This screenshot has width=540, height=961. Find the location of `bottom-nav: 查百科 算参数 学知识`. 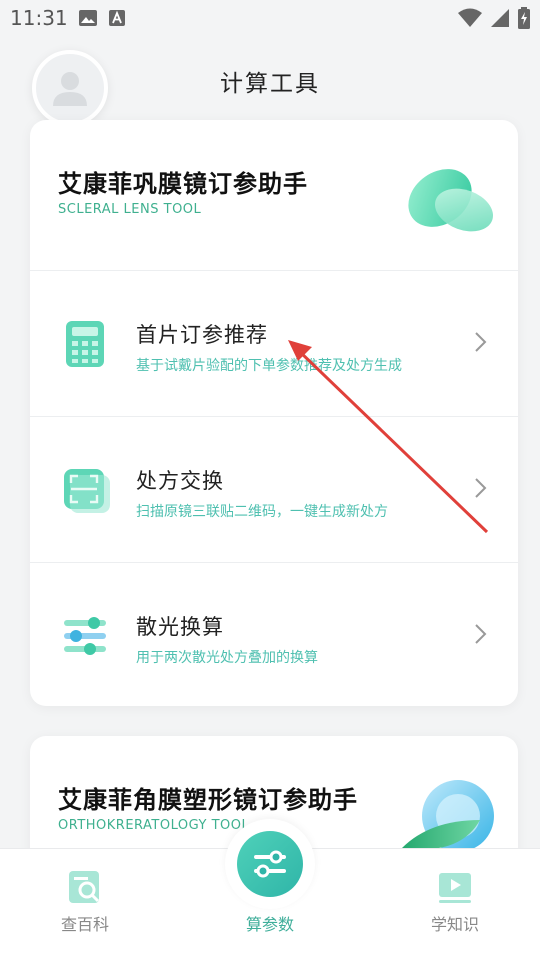

bottom-nav: 查百科 算参数 学知识 is located at coordinates (270, 890).